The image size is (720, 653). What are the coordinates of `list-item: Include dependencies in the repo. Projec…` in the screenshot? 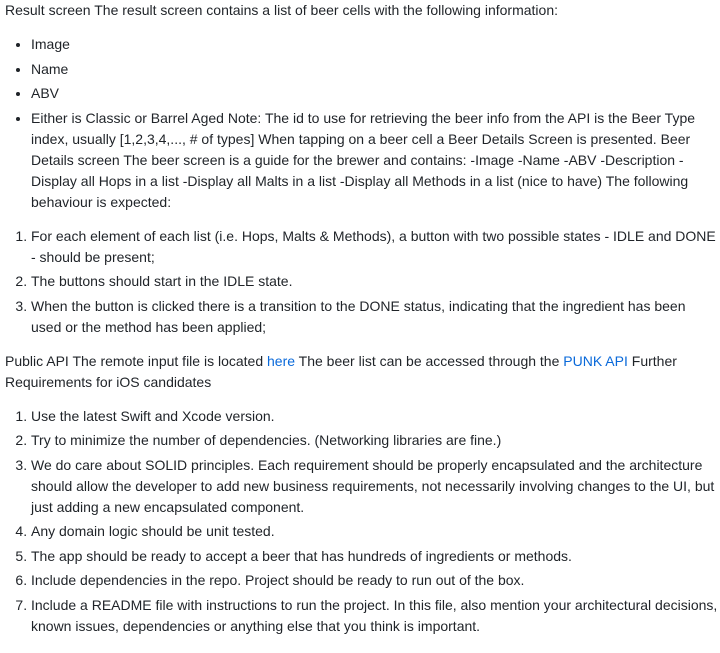 It's located at (375, 580).